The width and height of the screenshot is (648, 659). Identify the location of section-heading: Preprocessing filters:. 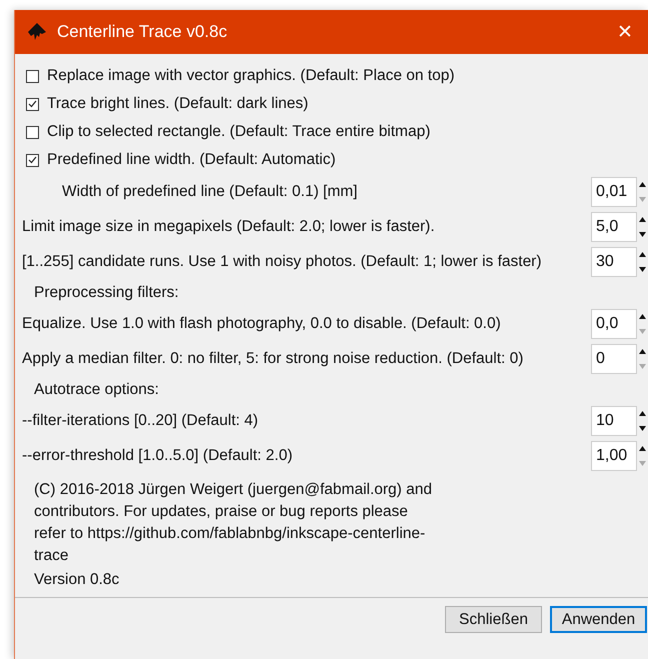
(106, 292).